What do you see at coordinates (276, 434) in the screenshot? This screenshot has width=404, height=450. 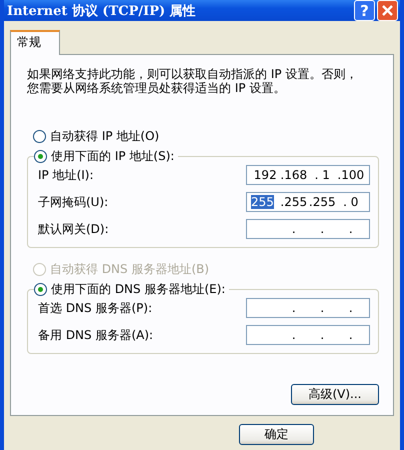 I see `ok-button: 确定` at bounding box center [276, 434].